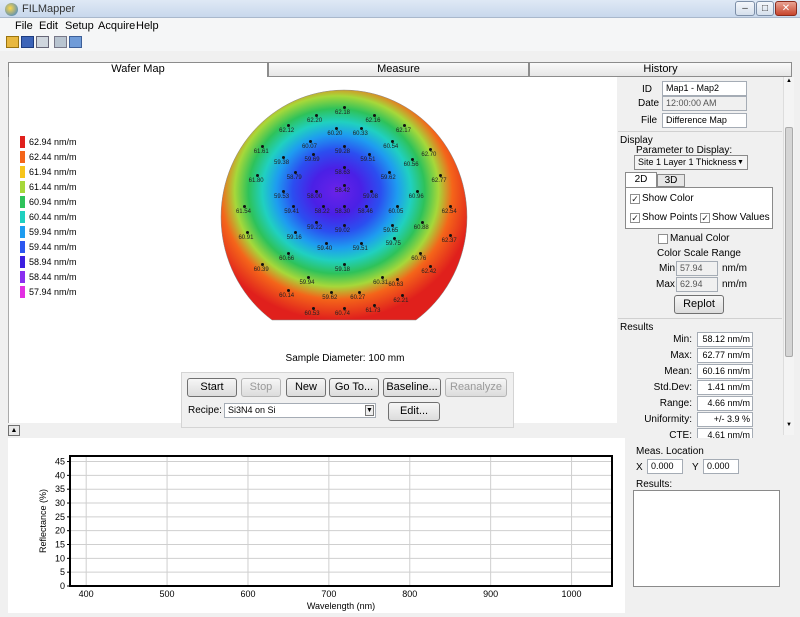  What do you see at coordinates (635, 218) in the screenshot?
I see `show-points-checkbox: ✓` at bounding box center [635, 218].